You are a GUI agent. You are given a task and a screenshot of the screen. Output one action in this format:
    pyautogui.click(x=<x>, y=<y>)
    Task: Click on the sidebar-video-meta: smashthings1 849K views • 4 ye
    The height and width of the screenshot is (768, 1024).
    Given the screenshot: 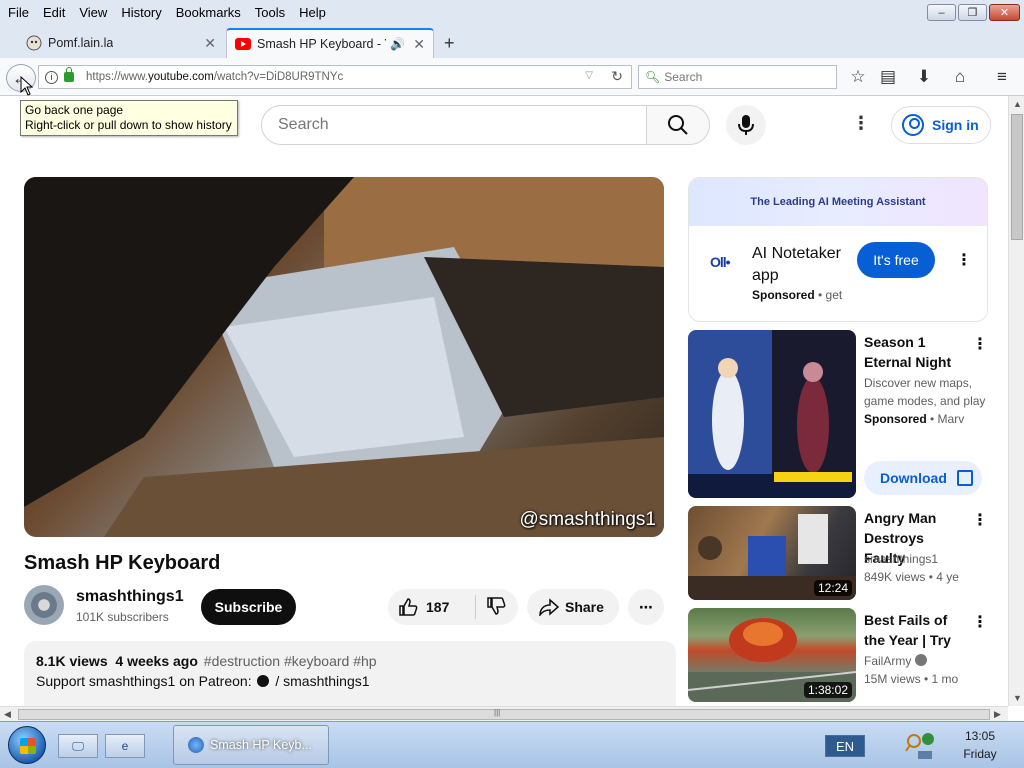 What is the action you would take?
    pyautogui.click(x=926, y=568)
    